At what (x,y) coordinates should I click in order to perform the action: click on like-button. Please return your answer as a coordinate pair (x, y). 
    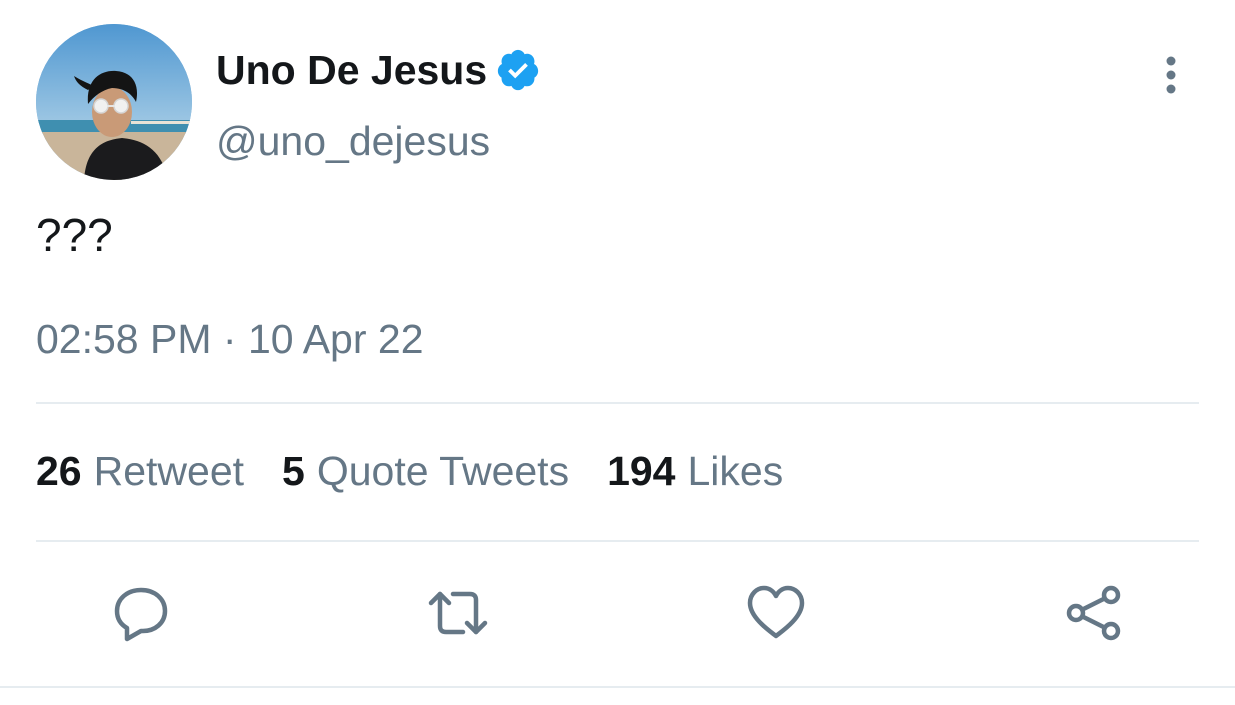
    Looking at the image, I should click on (776, 613).